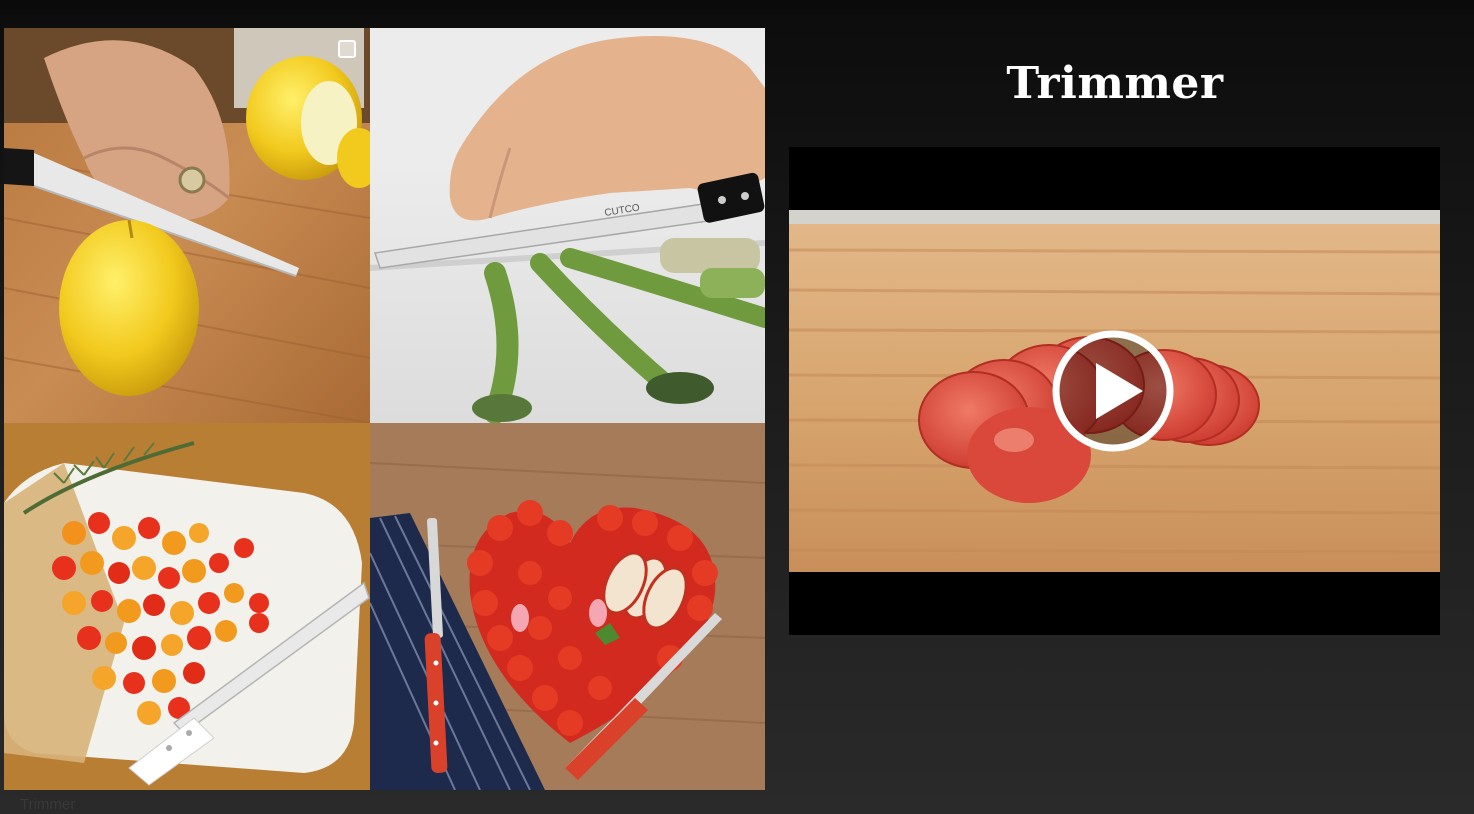  Describe the element at coordinates (187, 225) in the screenshot. I see `photo-lemon-cutting` at that location.